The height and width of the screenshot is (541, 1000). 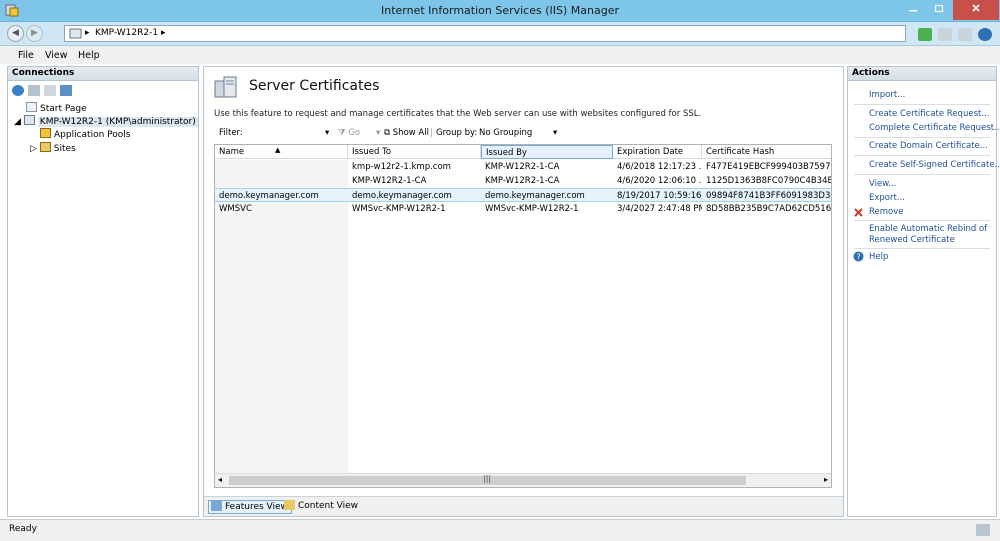 I want to click on cell-issued-to: WMSvc-KMP-W12R2-1, so click(x=399, y=209).